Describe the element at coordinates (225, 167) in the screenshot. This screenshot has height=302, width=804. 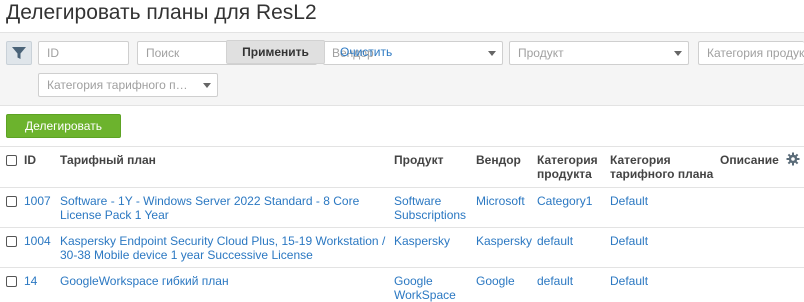
I see `column-header-plan: Тарифный план` at that location.